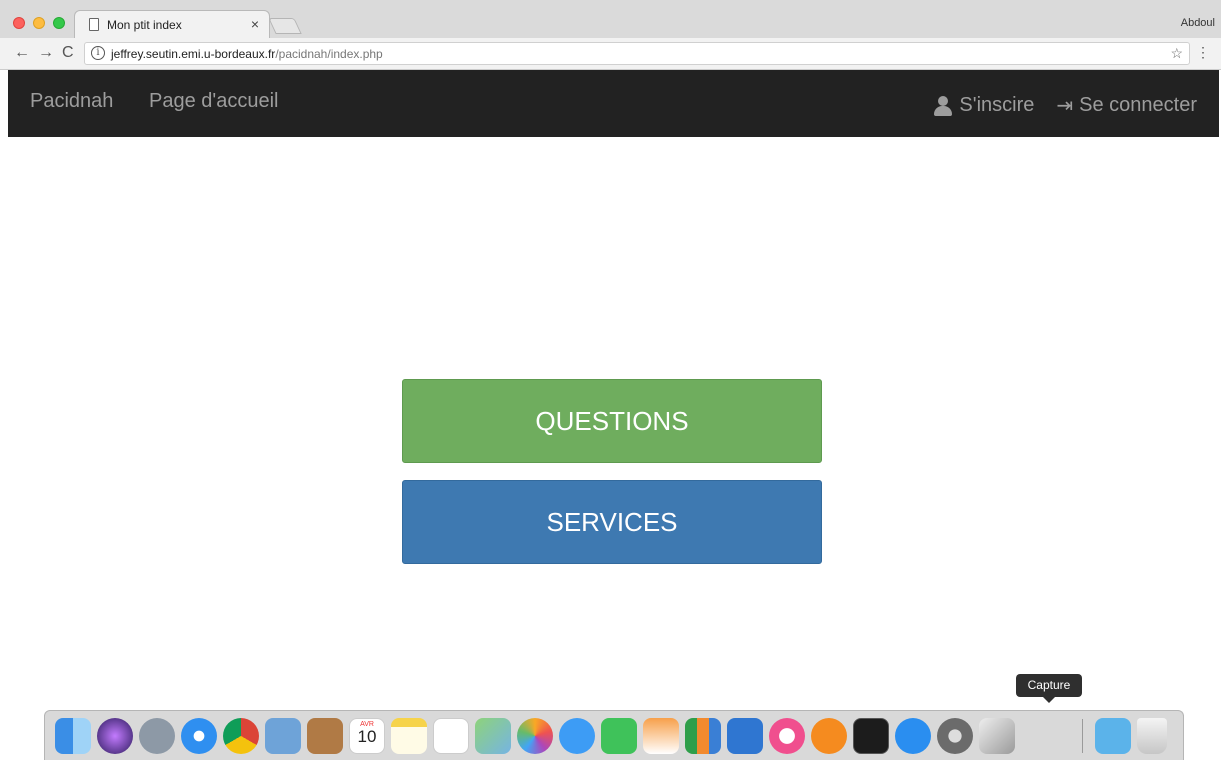 This screenshot has height=760, width=1221. I want to click on maps-icon, so click(493, 736).